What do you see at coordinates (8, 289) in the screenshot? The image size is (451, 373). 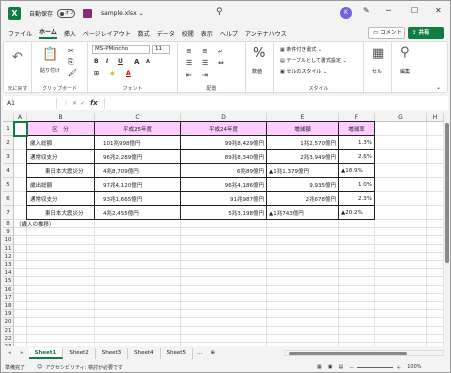 I see `row-header-16: 16` at bounding box center [8, 289].